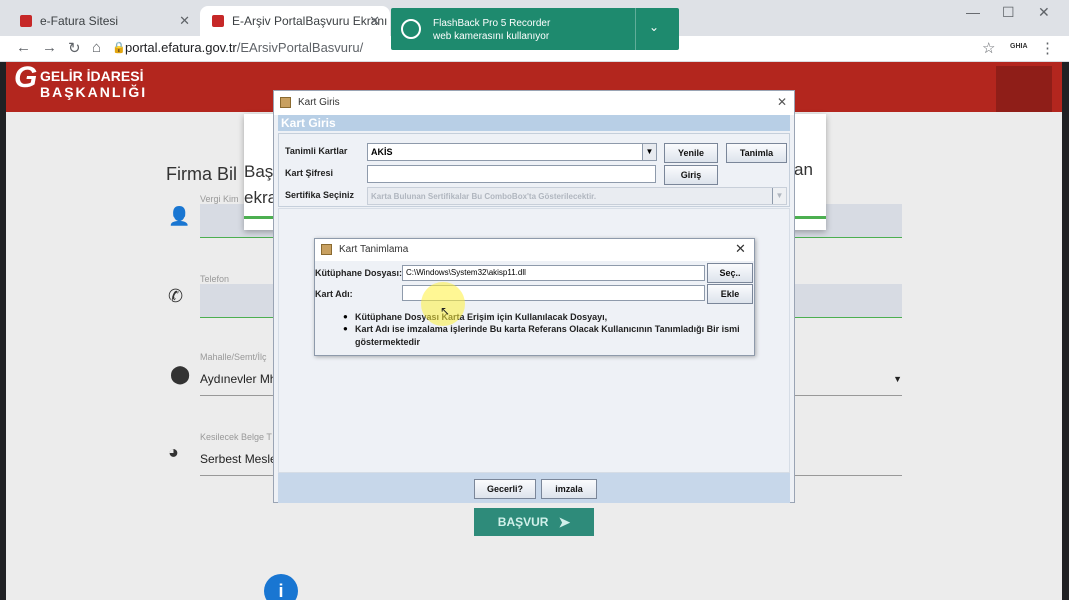 The width and height of the screenshot is (1069, 600). What do you see at coordinates (1008, 12) in the screenshot?
I see `maximize-icon: ☐` at bounding box center [1008, 12].